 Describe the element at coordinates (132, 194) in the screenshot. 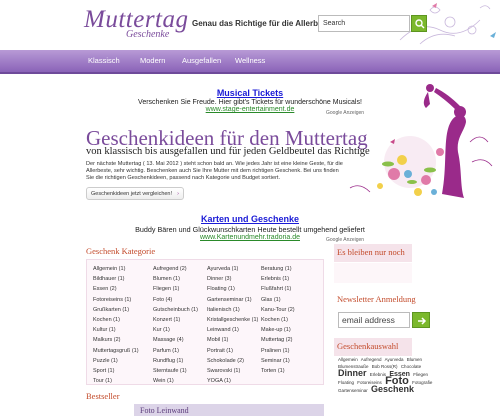

I see `compare-button-label: Geschenkideen jetzt vergleichen!` at that location.